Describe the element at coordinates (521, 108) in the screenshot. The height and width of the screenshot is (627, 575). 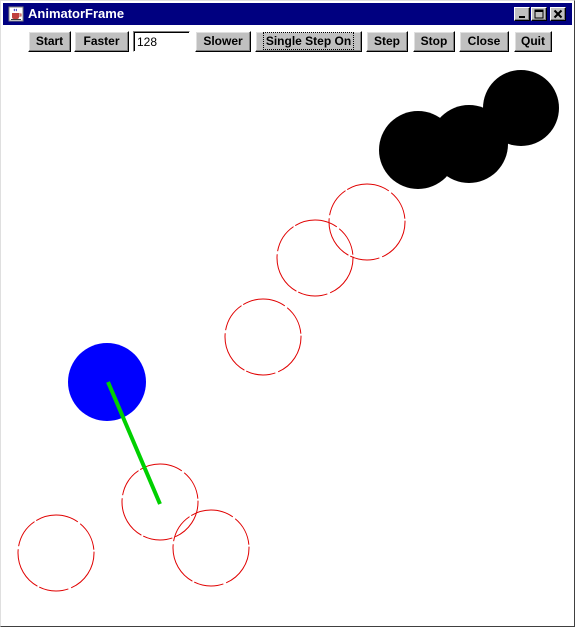
I see `obstacle-disc` at that location.